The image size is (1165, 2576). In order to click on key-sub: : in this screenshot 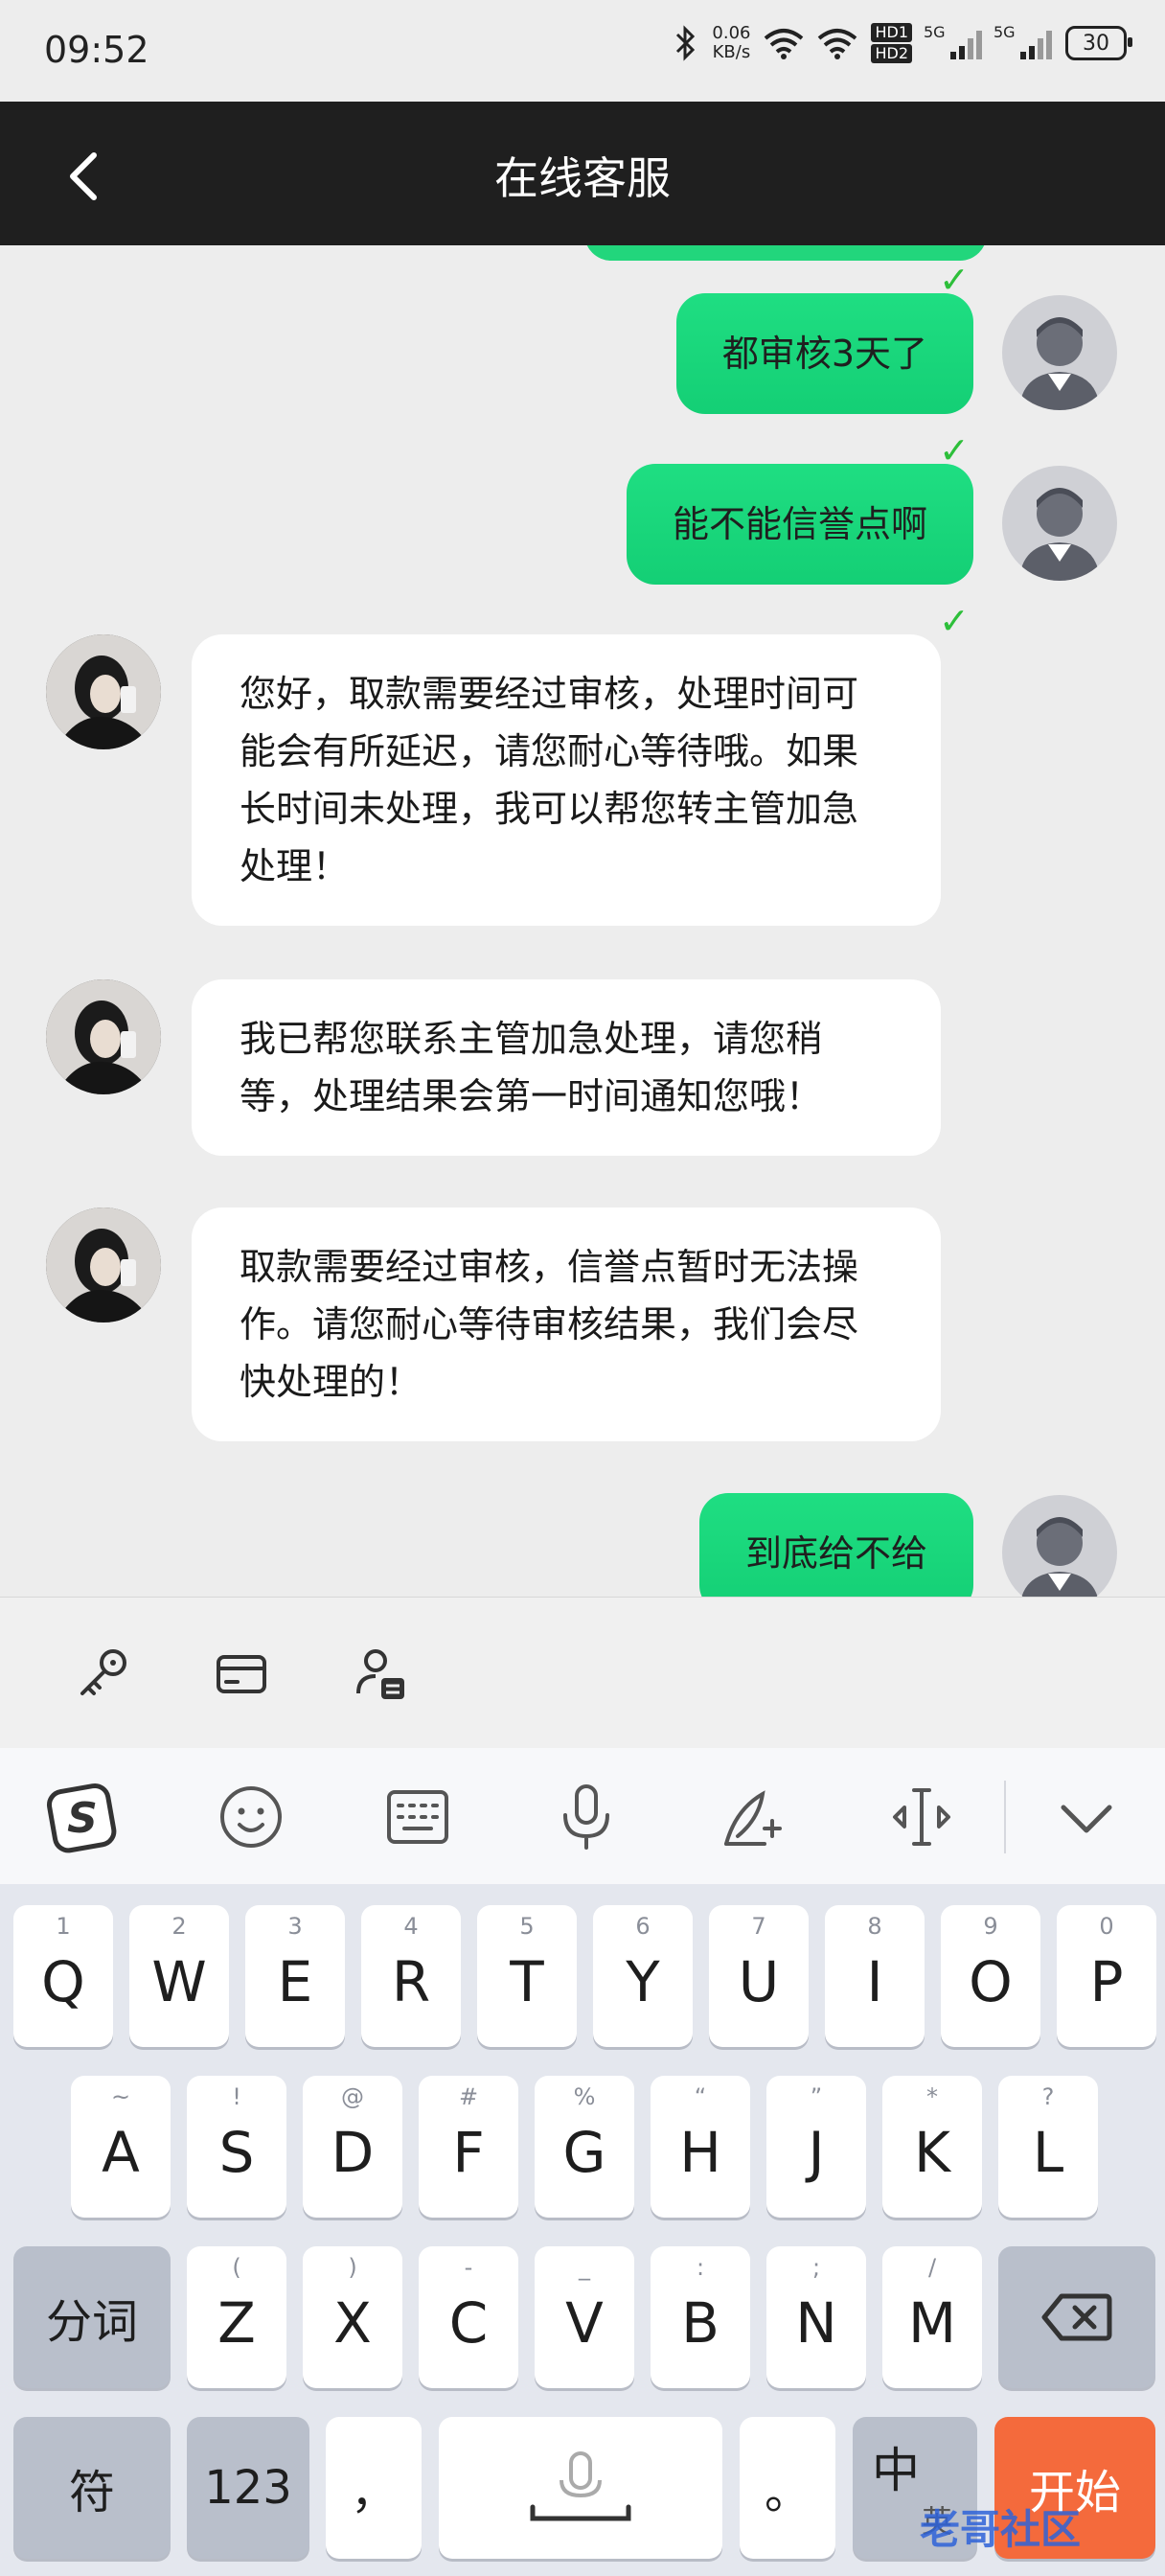, I will do `click(700, 2267)`.